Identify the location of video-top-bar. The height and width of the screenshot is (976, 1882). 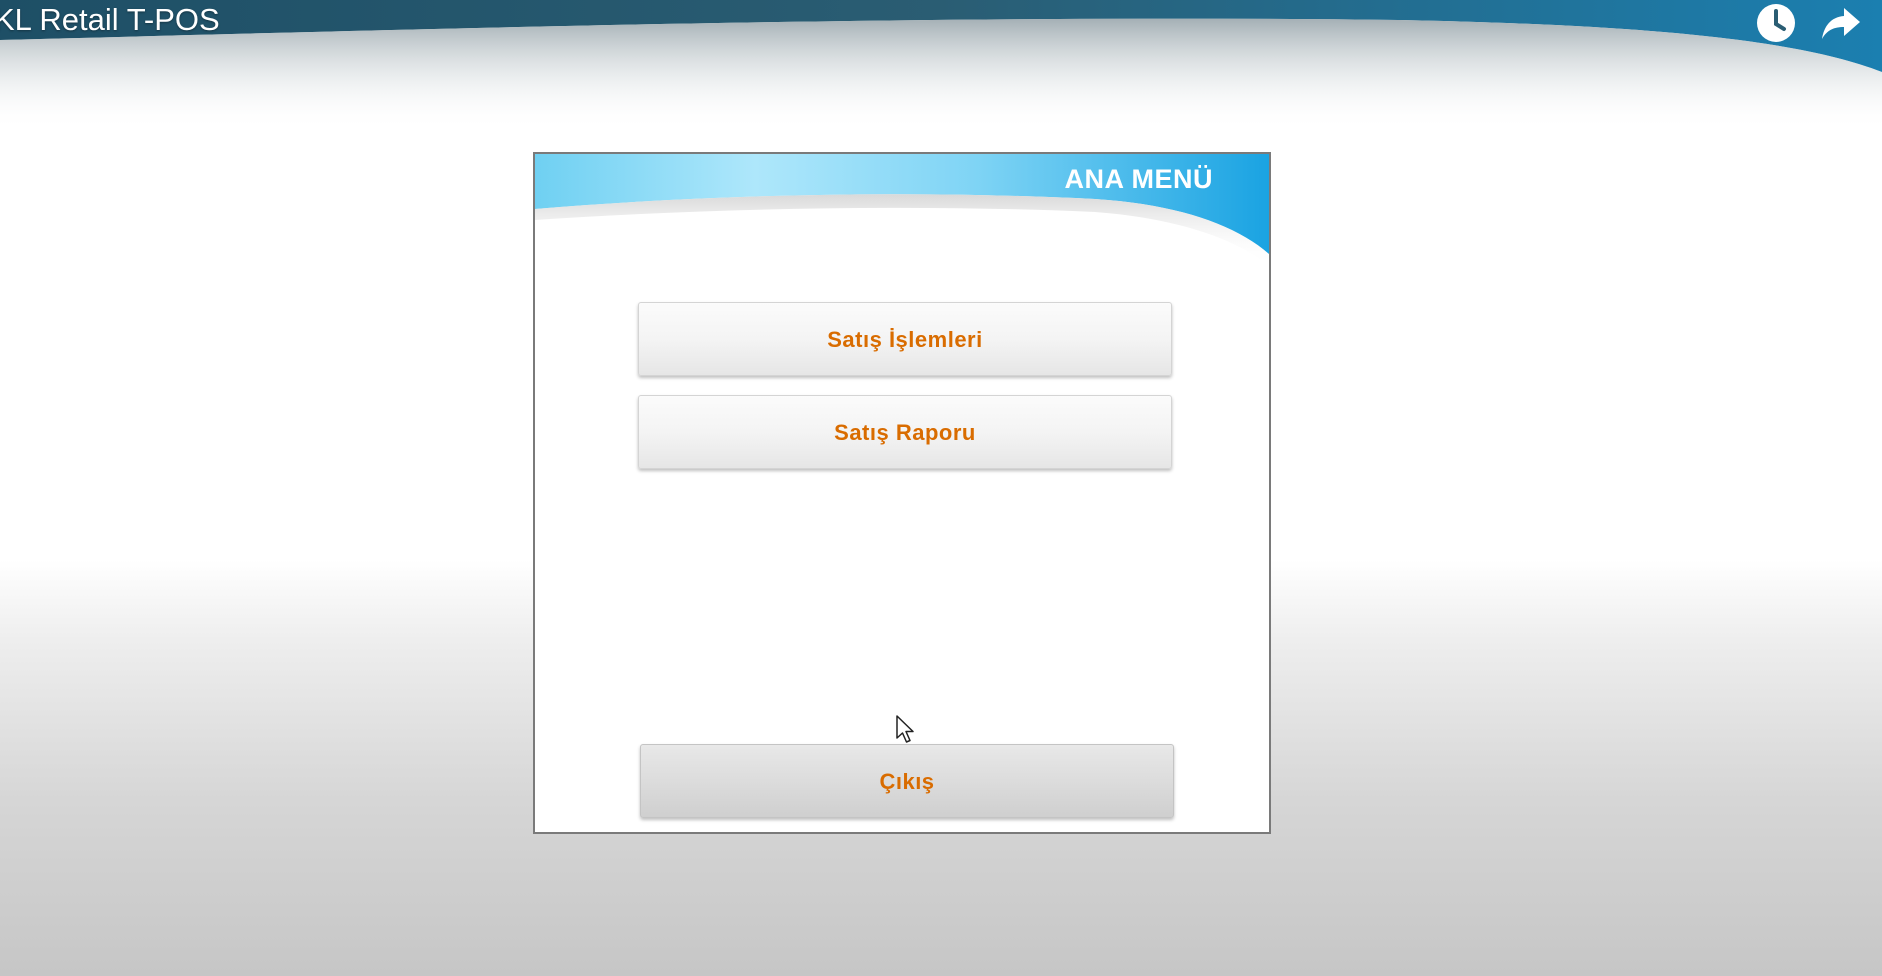
(941, 65).